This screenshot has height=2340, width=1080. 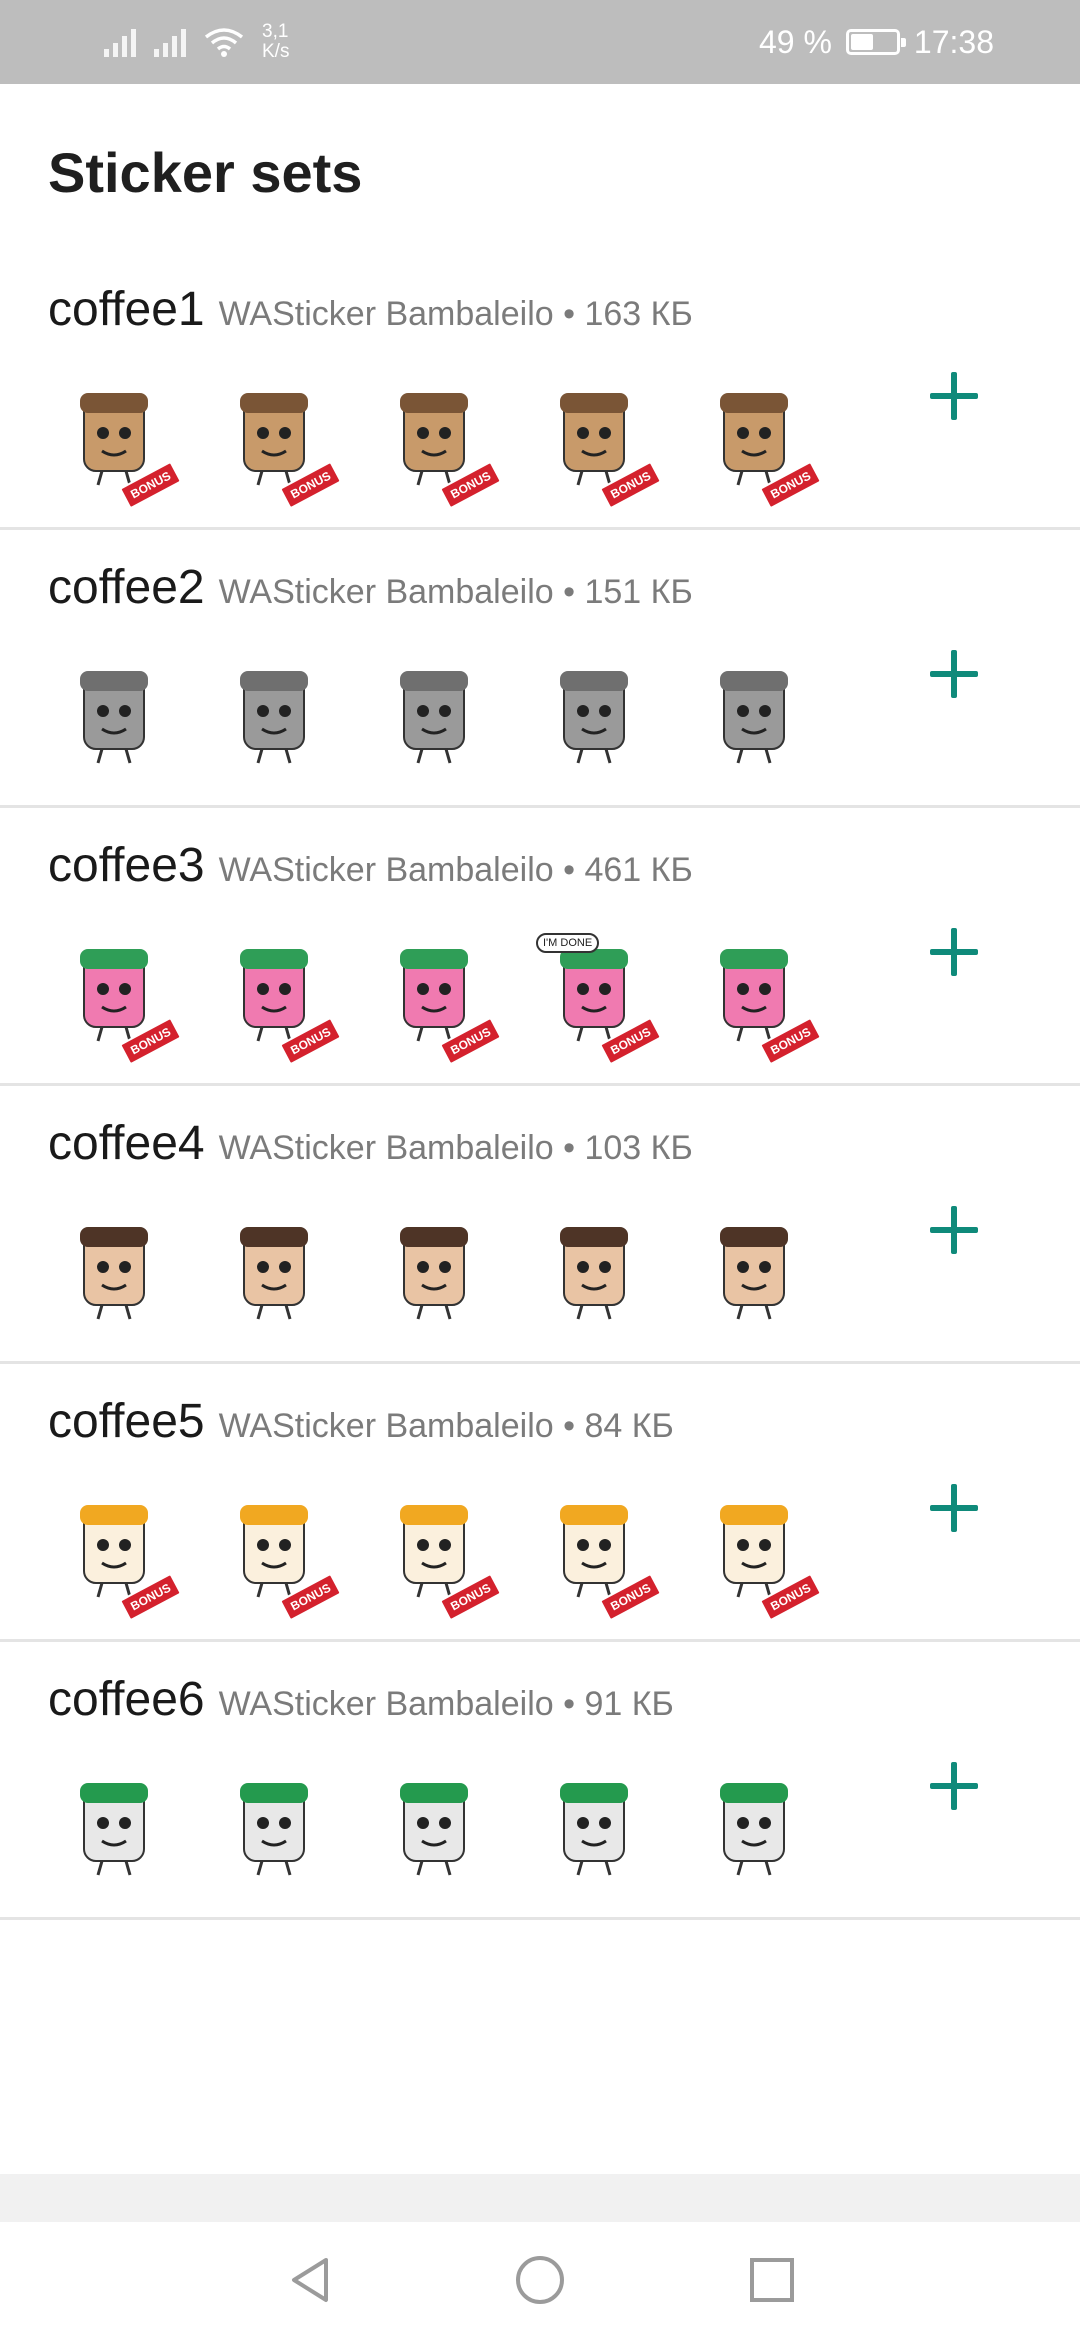 I want to click on dog-pouring-coffee-sticker: BONUS, so click(x=439, y=443).